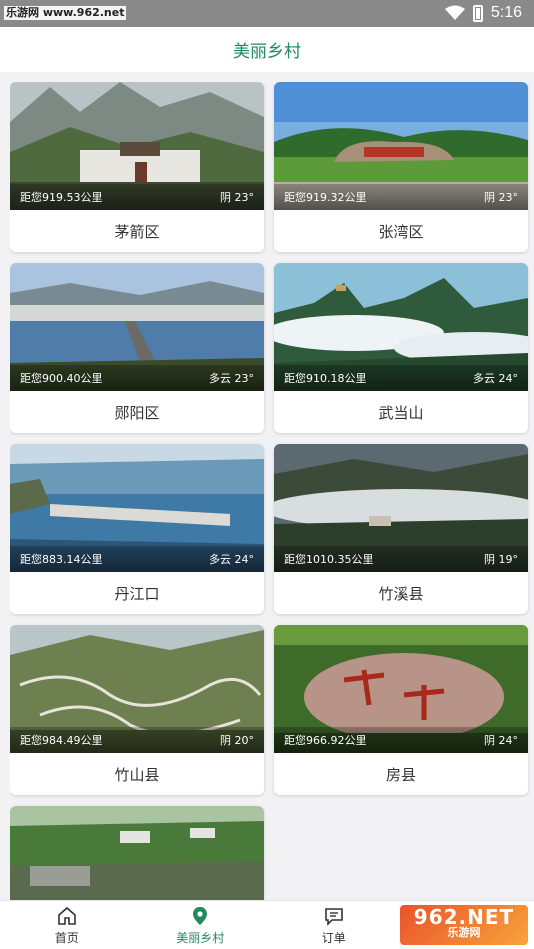  Describe the element at coordinates (329, 559) in the screenshot. I see `card-distance: 距您1010.35公里` at that location.